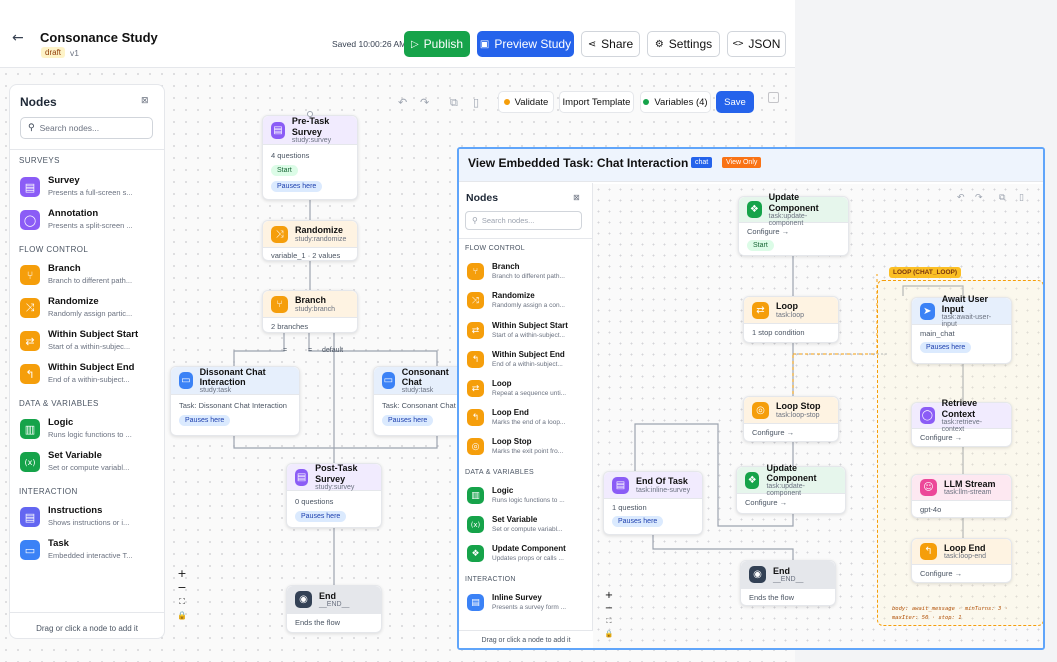 The width and height of the screenshot is (1057, 662). What do you see at coordinates (525, 44) in the screenshot?
I see `preview-study-button: ▣ Preview Study` at bounding box center [525, 44].